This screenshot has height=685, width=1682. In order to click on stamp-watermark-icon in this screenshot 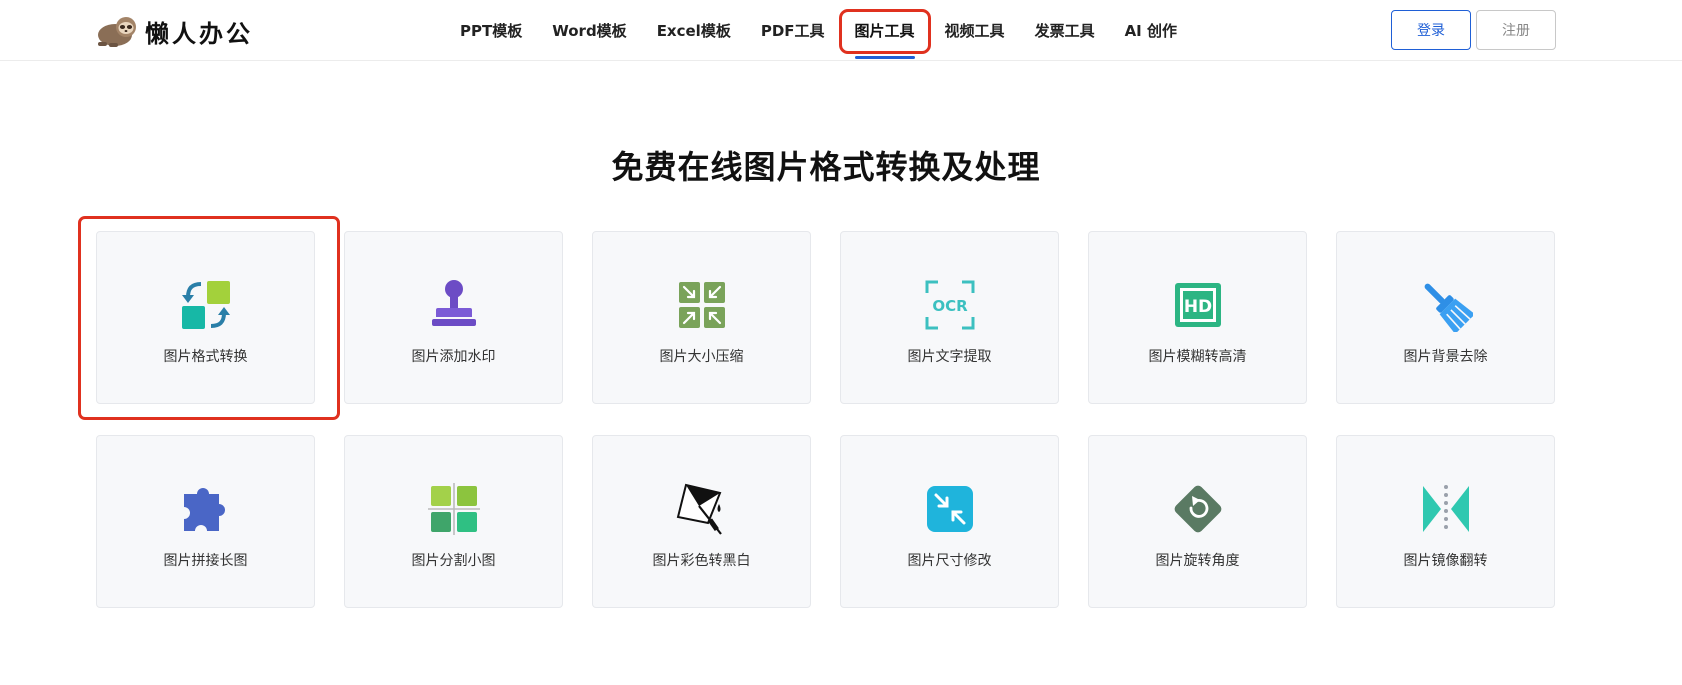, I will do `click(453, 303)`.